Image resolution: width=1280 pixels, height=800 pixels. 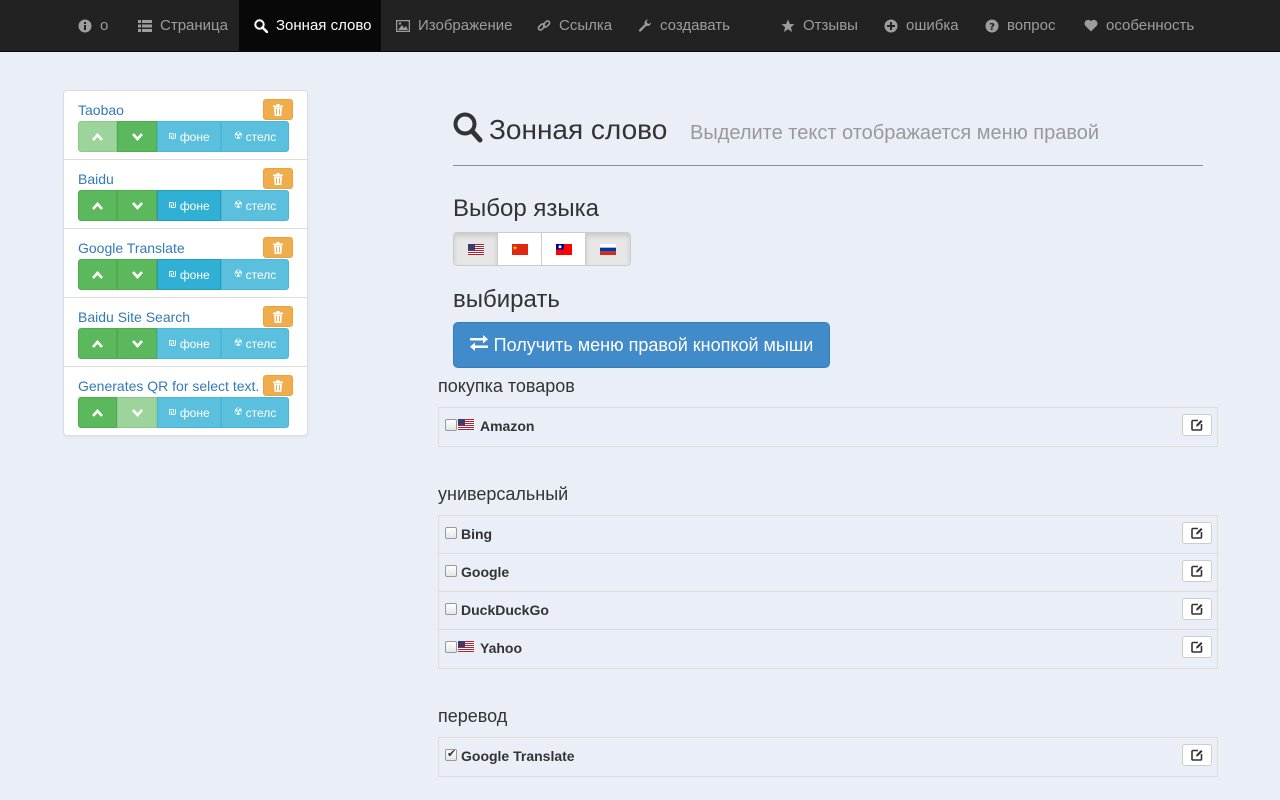 I want to click on nav-feature: особенность, so click(x=1139, y=25).